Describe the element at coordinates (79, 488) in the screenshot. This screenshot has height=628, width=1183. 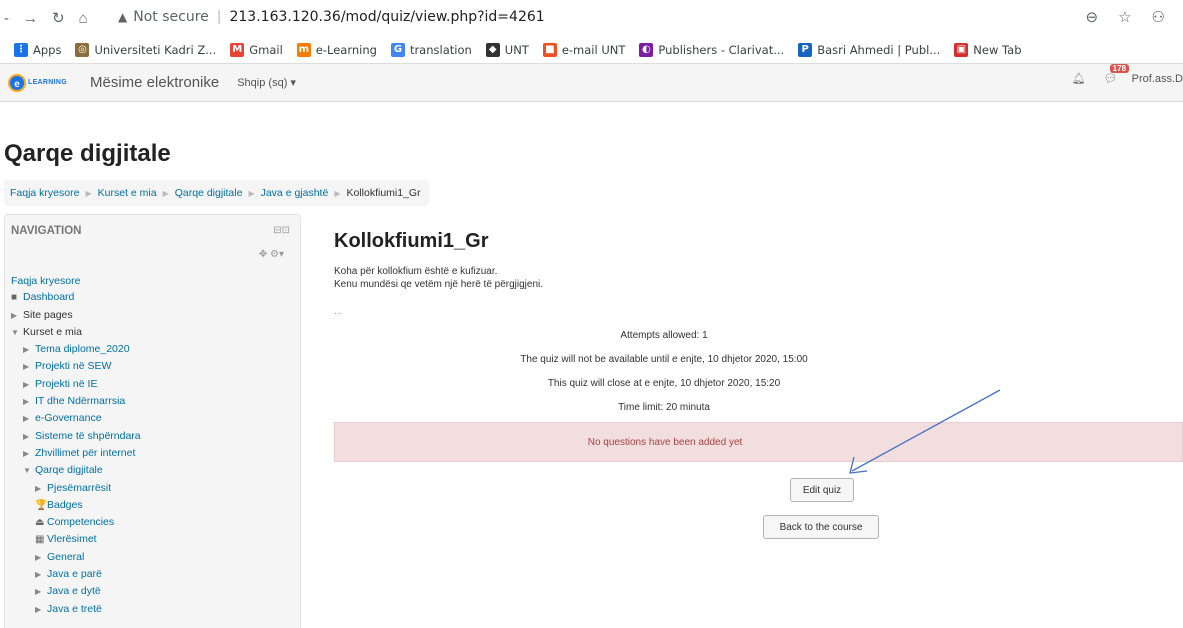
I see `sidebar-item-label: Pjesëmarrësit` at that location.